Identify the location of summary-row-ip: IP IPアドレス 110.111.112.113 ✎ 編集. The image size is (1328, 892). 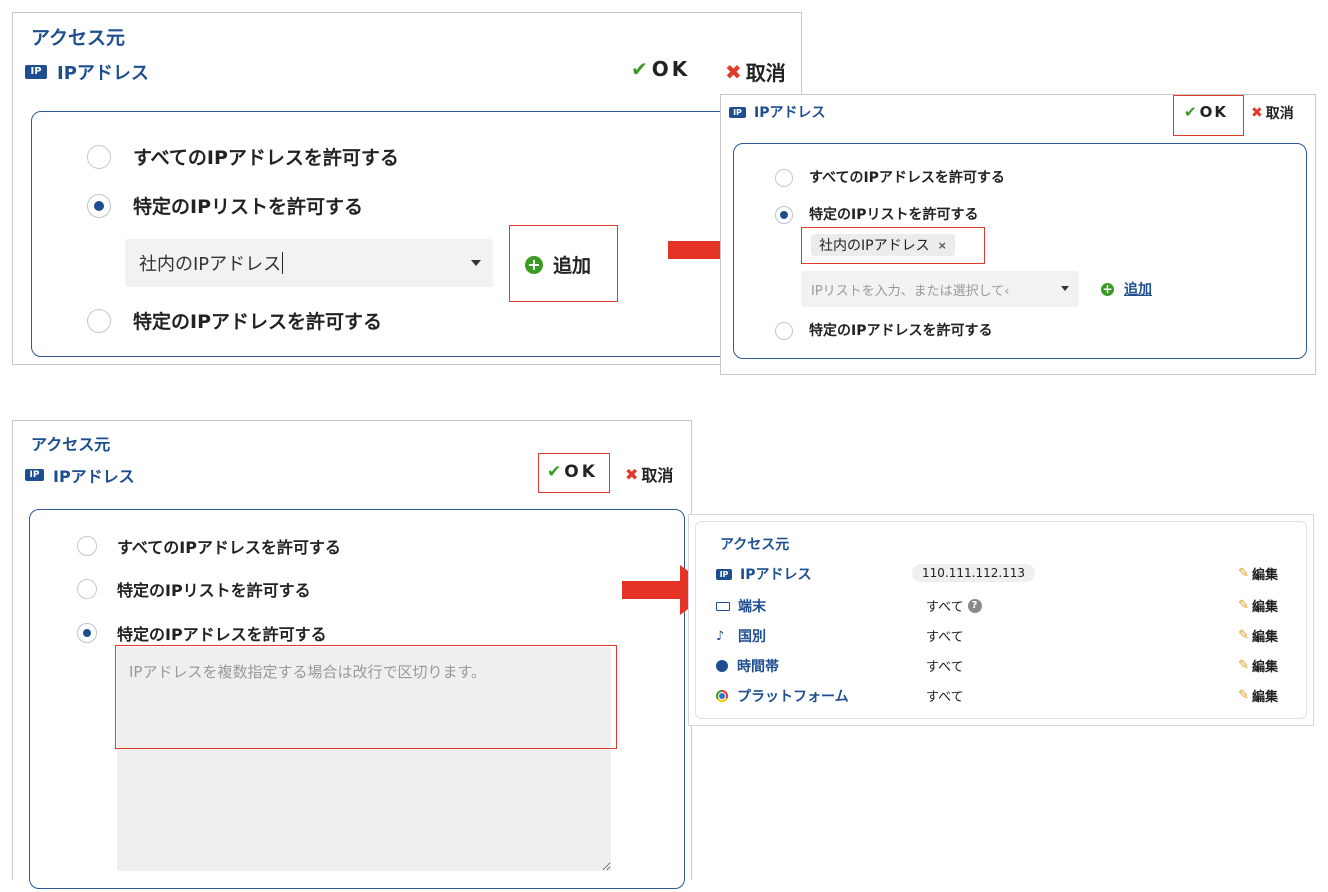
(1001, 573).